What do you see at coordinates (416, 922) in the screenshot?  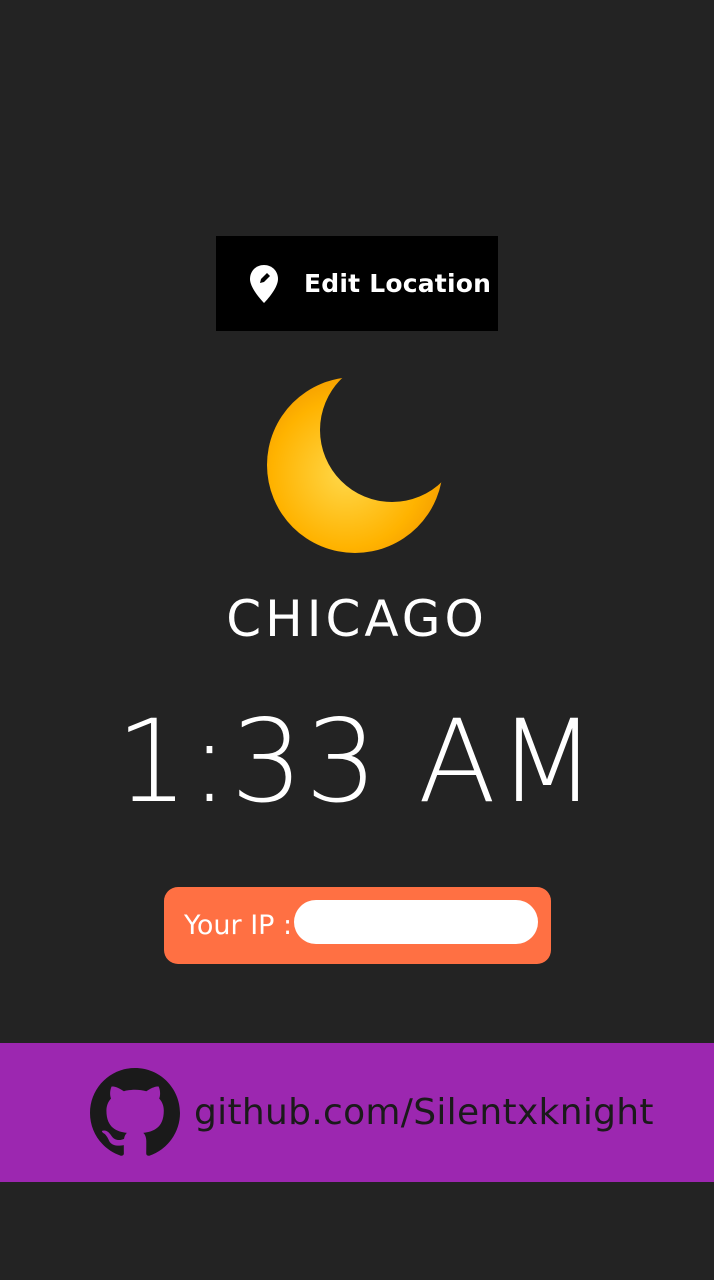 I see `ip-redaction` at bounding box center [416, 922].